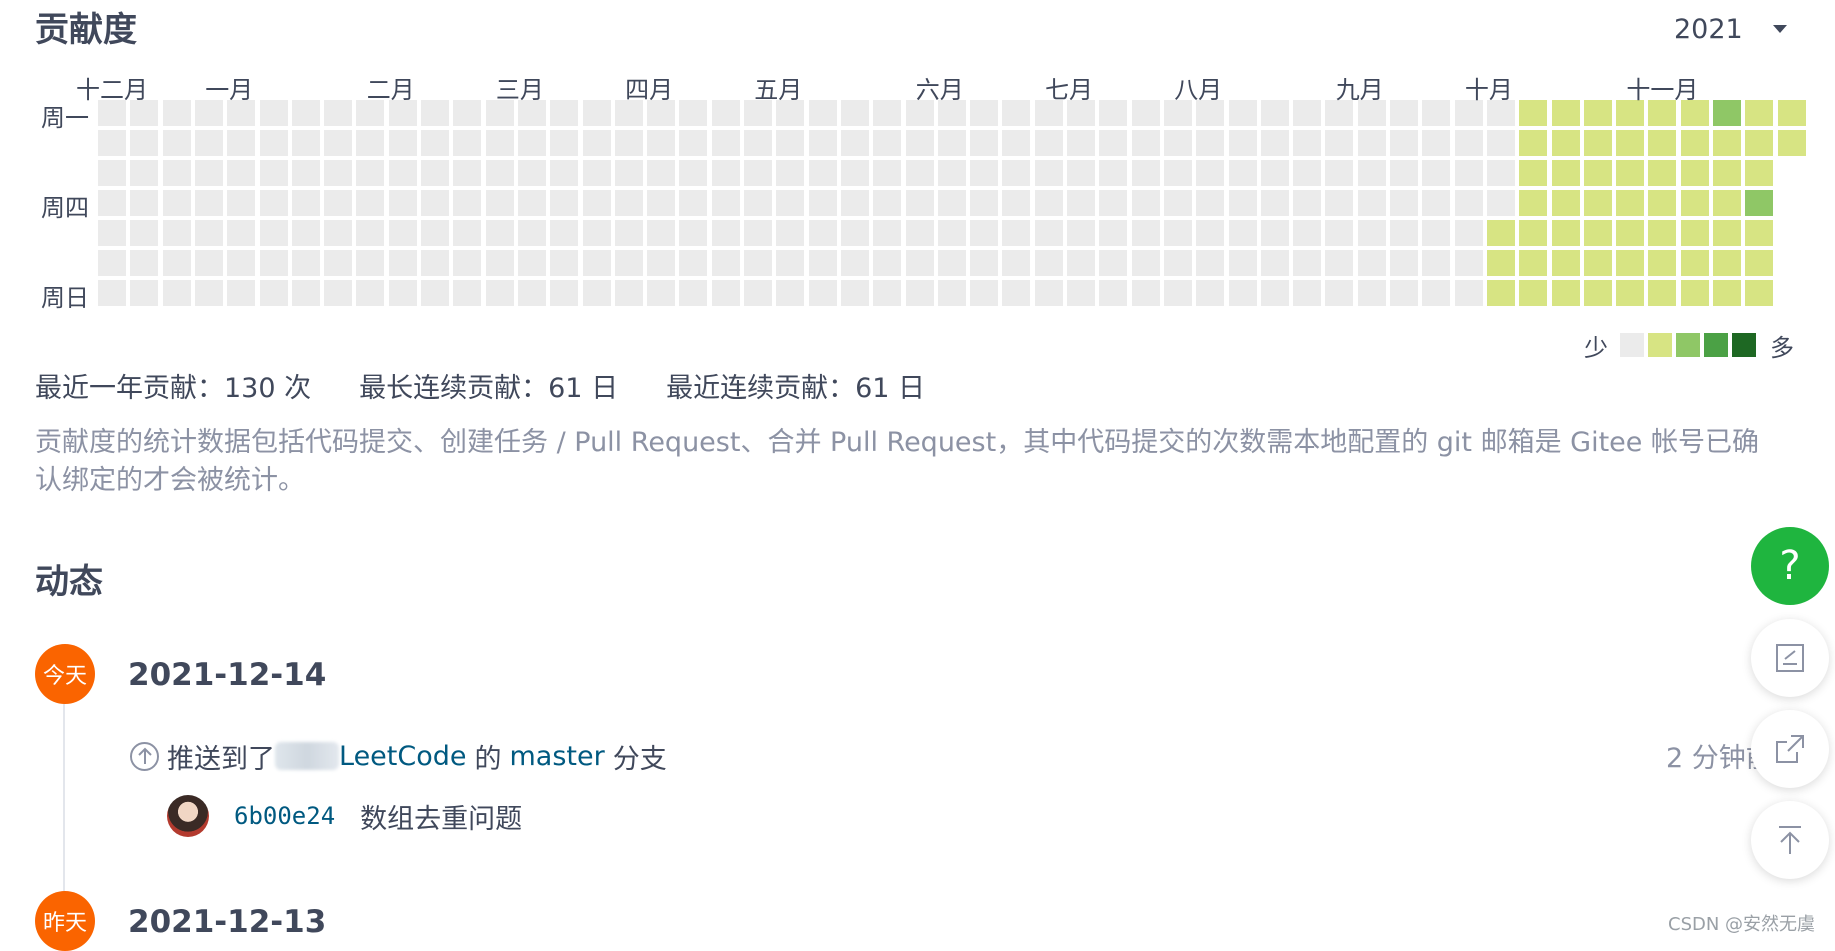 Image resolution: width=1835 pixels, height=951 pixels. Describe the element at coordinates (1744, 29) in the screenshot. I see `year-select: 2021` at that location.